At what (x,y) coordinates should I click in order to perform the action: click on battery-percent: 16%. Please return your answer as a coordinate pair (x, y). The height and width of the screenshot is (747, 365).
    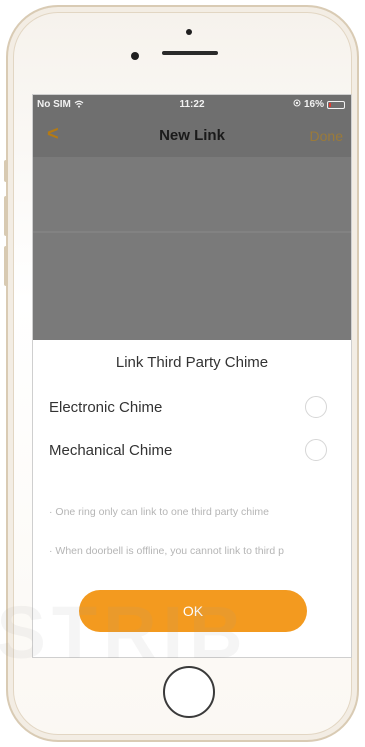
    Looking at the image, I should click on (313, 104).